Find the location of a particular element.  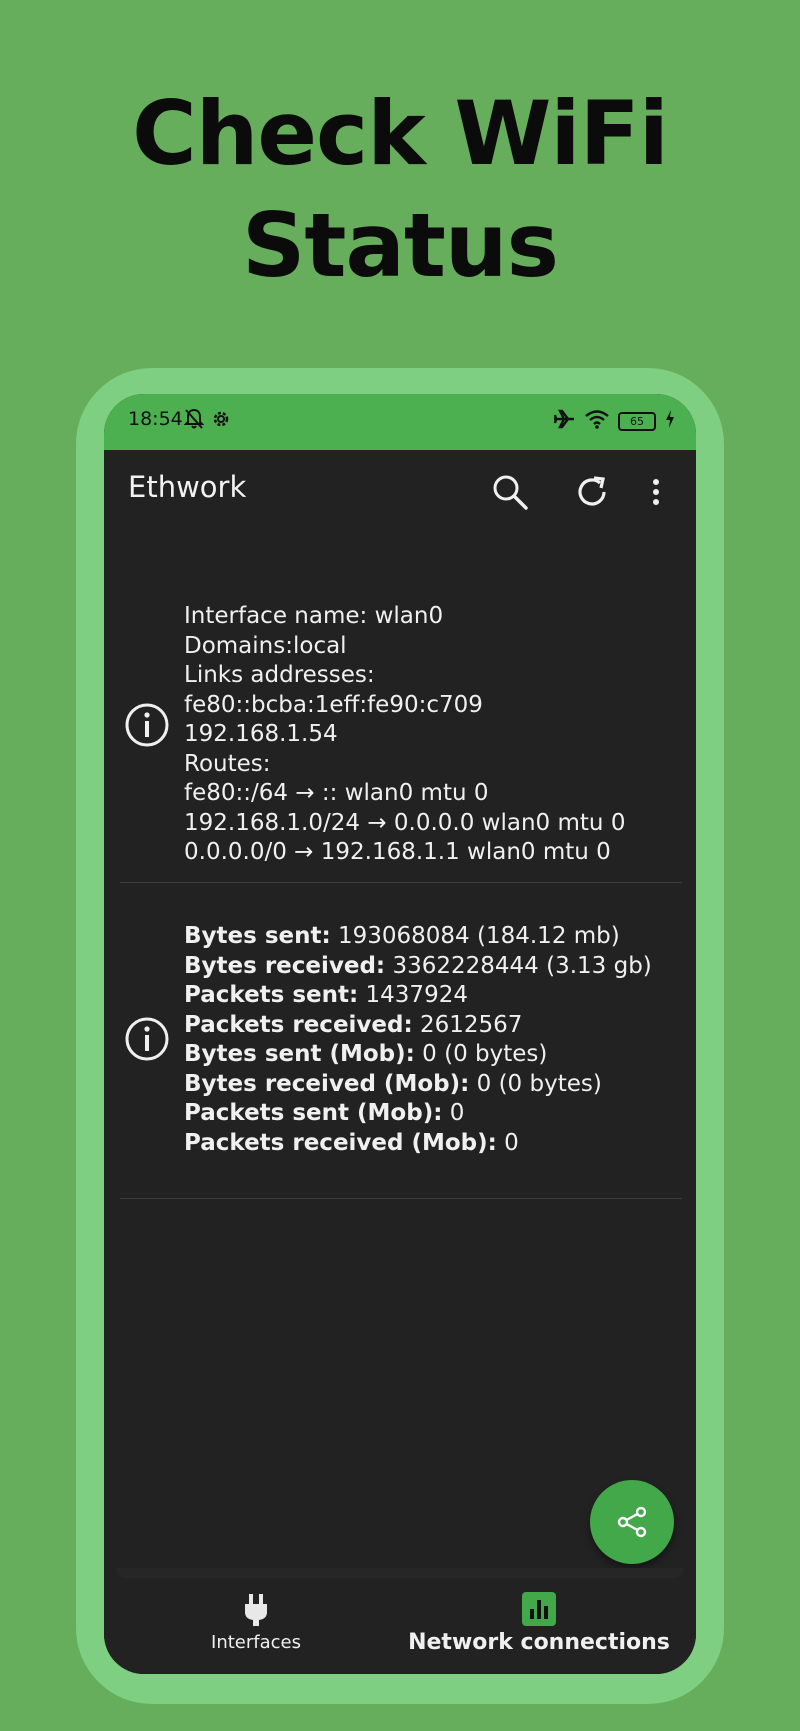

stat-label: Bytes sent: is located at coordinates (257, 936).